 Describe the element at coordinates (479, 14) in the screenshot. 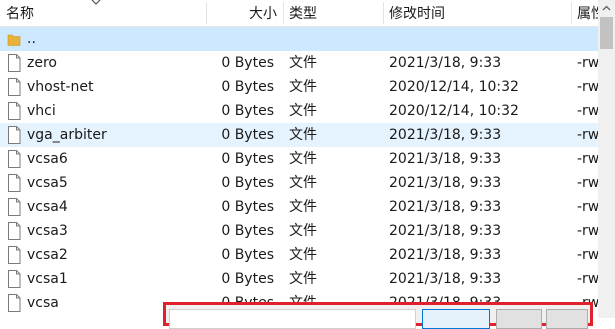

I see `column-modified-header: 修改时间` at that location.